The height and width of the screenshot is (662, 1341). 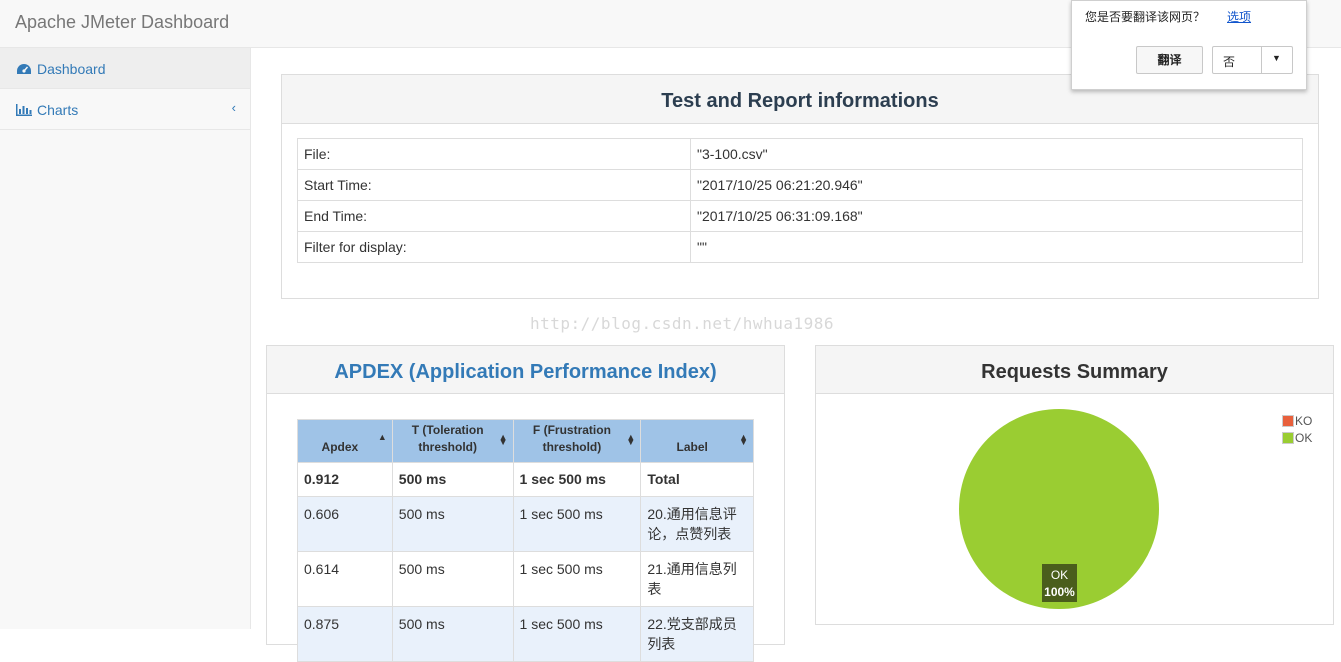 What do you see at coordinates (494, 154) in the screenshot?
I see `info-key: File:` at bounding box center [494, 154].